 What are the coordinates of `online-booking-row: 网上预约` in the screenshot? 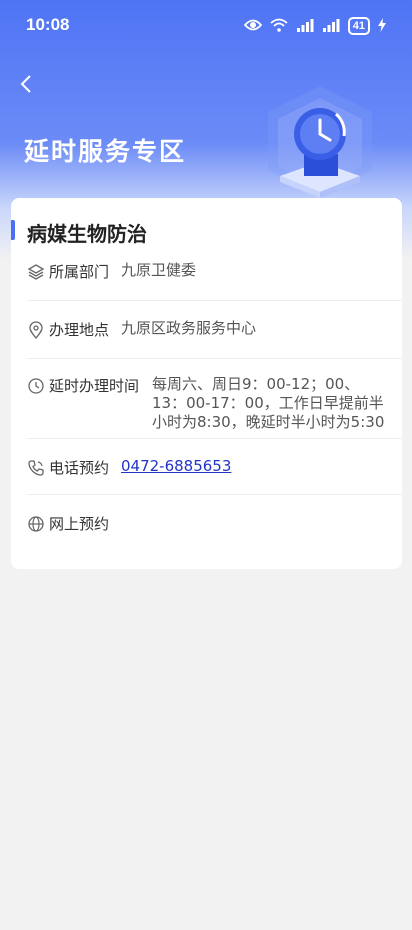 It's located at (214, 532).